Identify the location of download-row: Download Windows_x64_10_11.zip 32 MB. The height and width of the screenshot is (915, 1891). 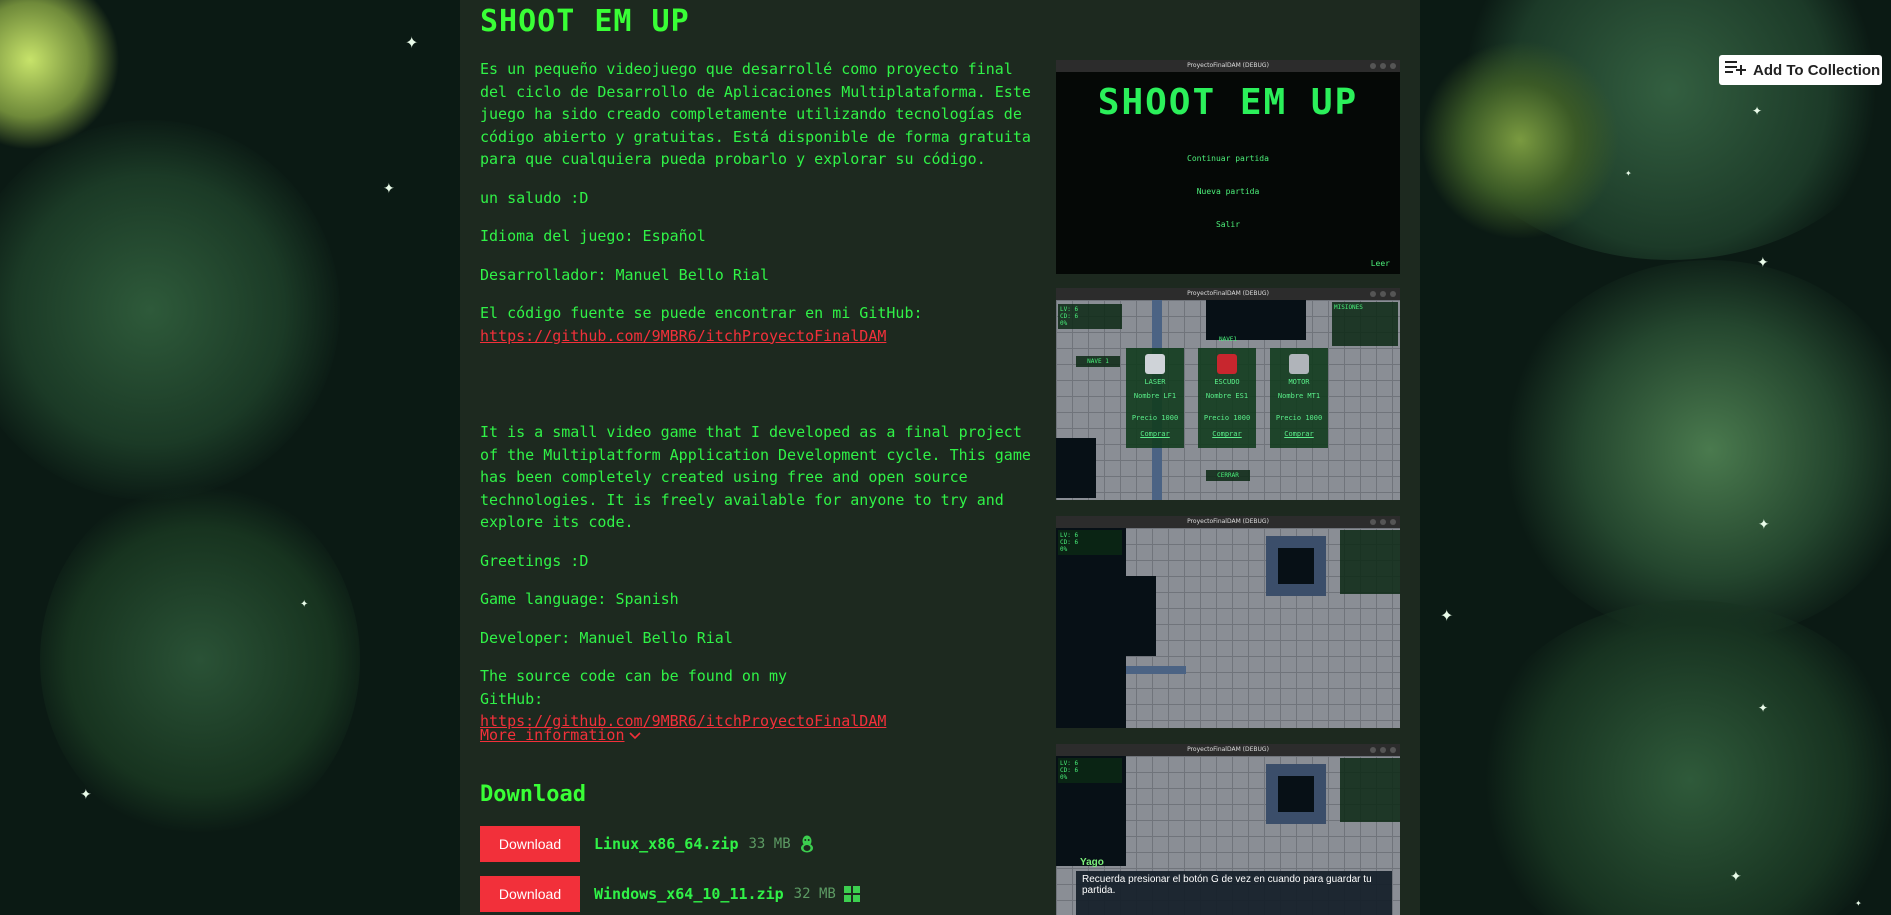
(670, 894).